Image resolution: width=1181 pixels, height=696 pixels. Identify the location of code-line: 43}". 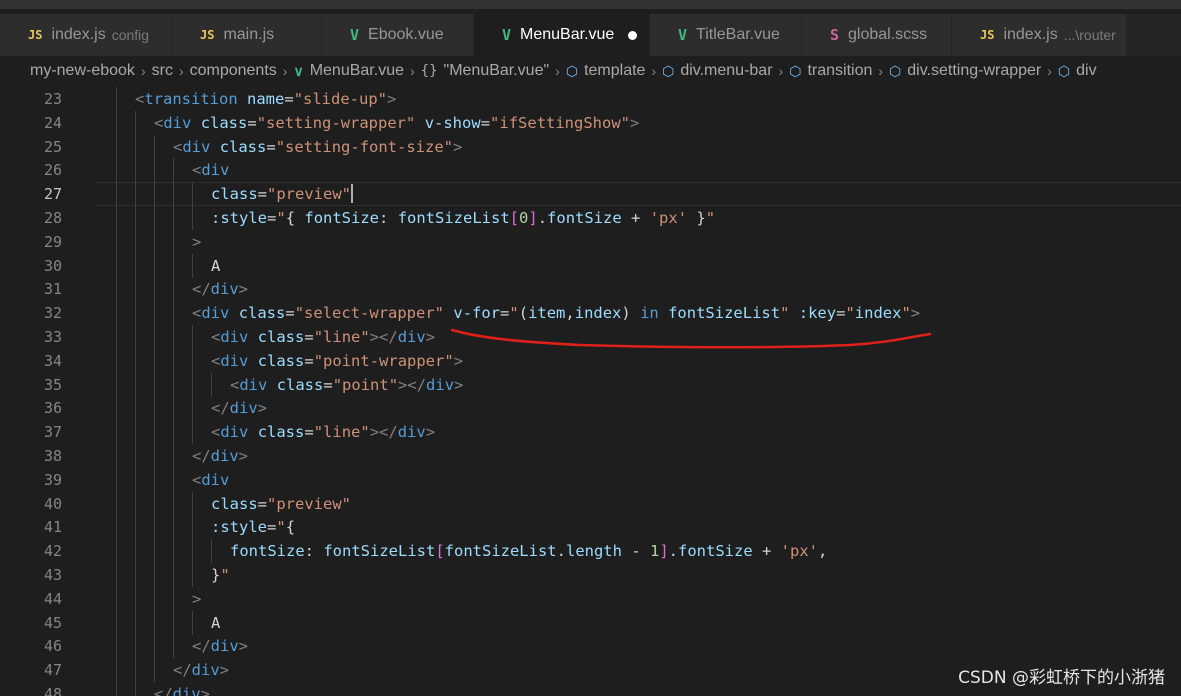
(590, 575).